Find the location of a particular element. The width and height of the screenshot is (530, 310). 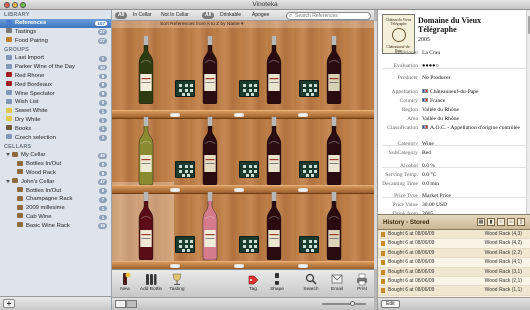

cellar-item: Cab Wine 1 is located at coordinates (55, 217).